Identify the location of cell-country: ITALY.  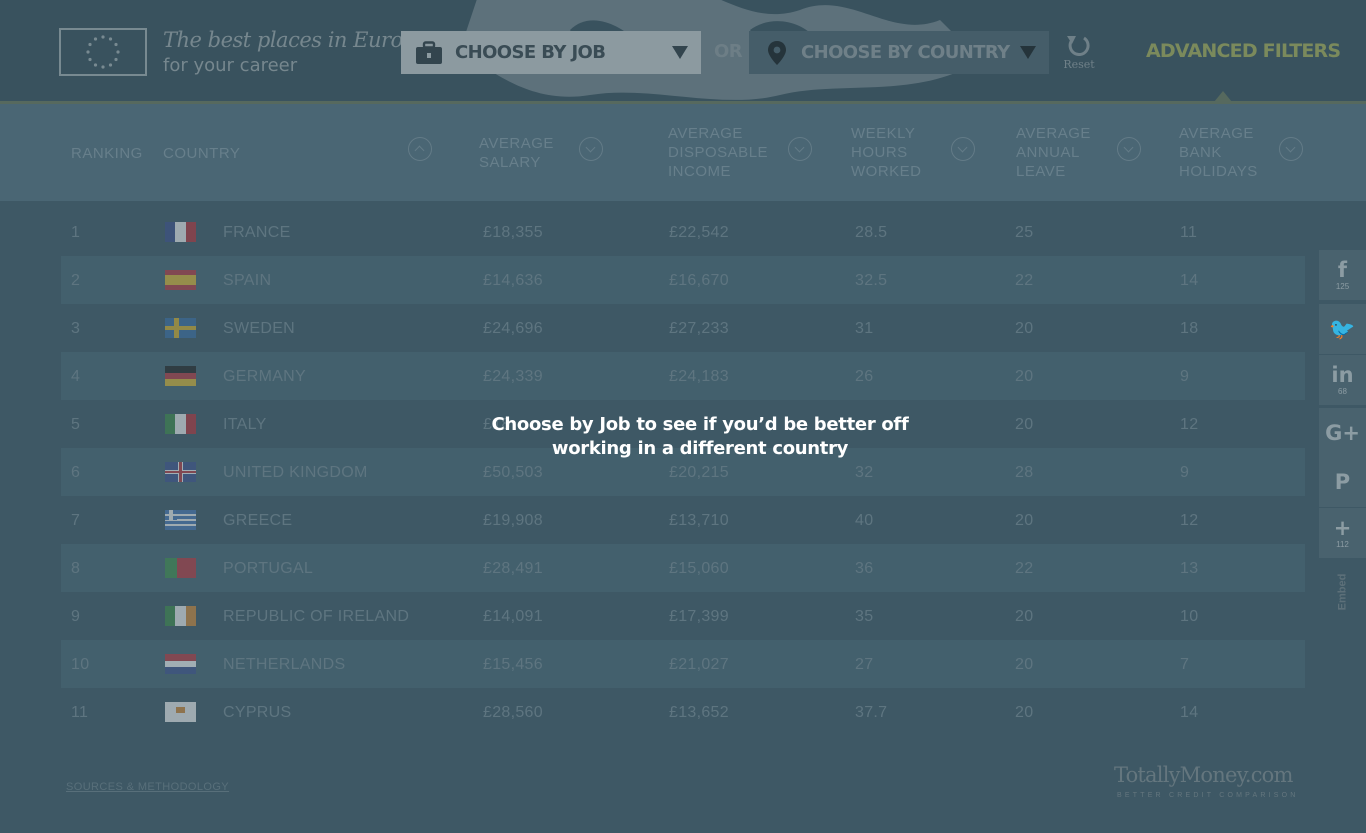
(245, 425).